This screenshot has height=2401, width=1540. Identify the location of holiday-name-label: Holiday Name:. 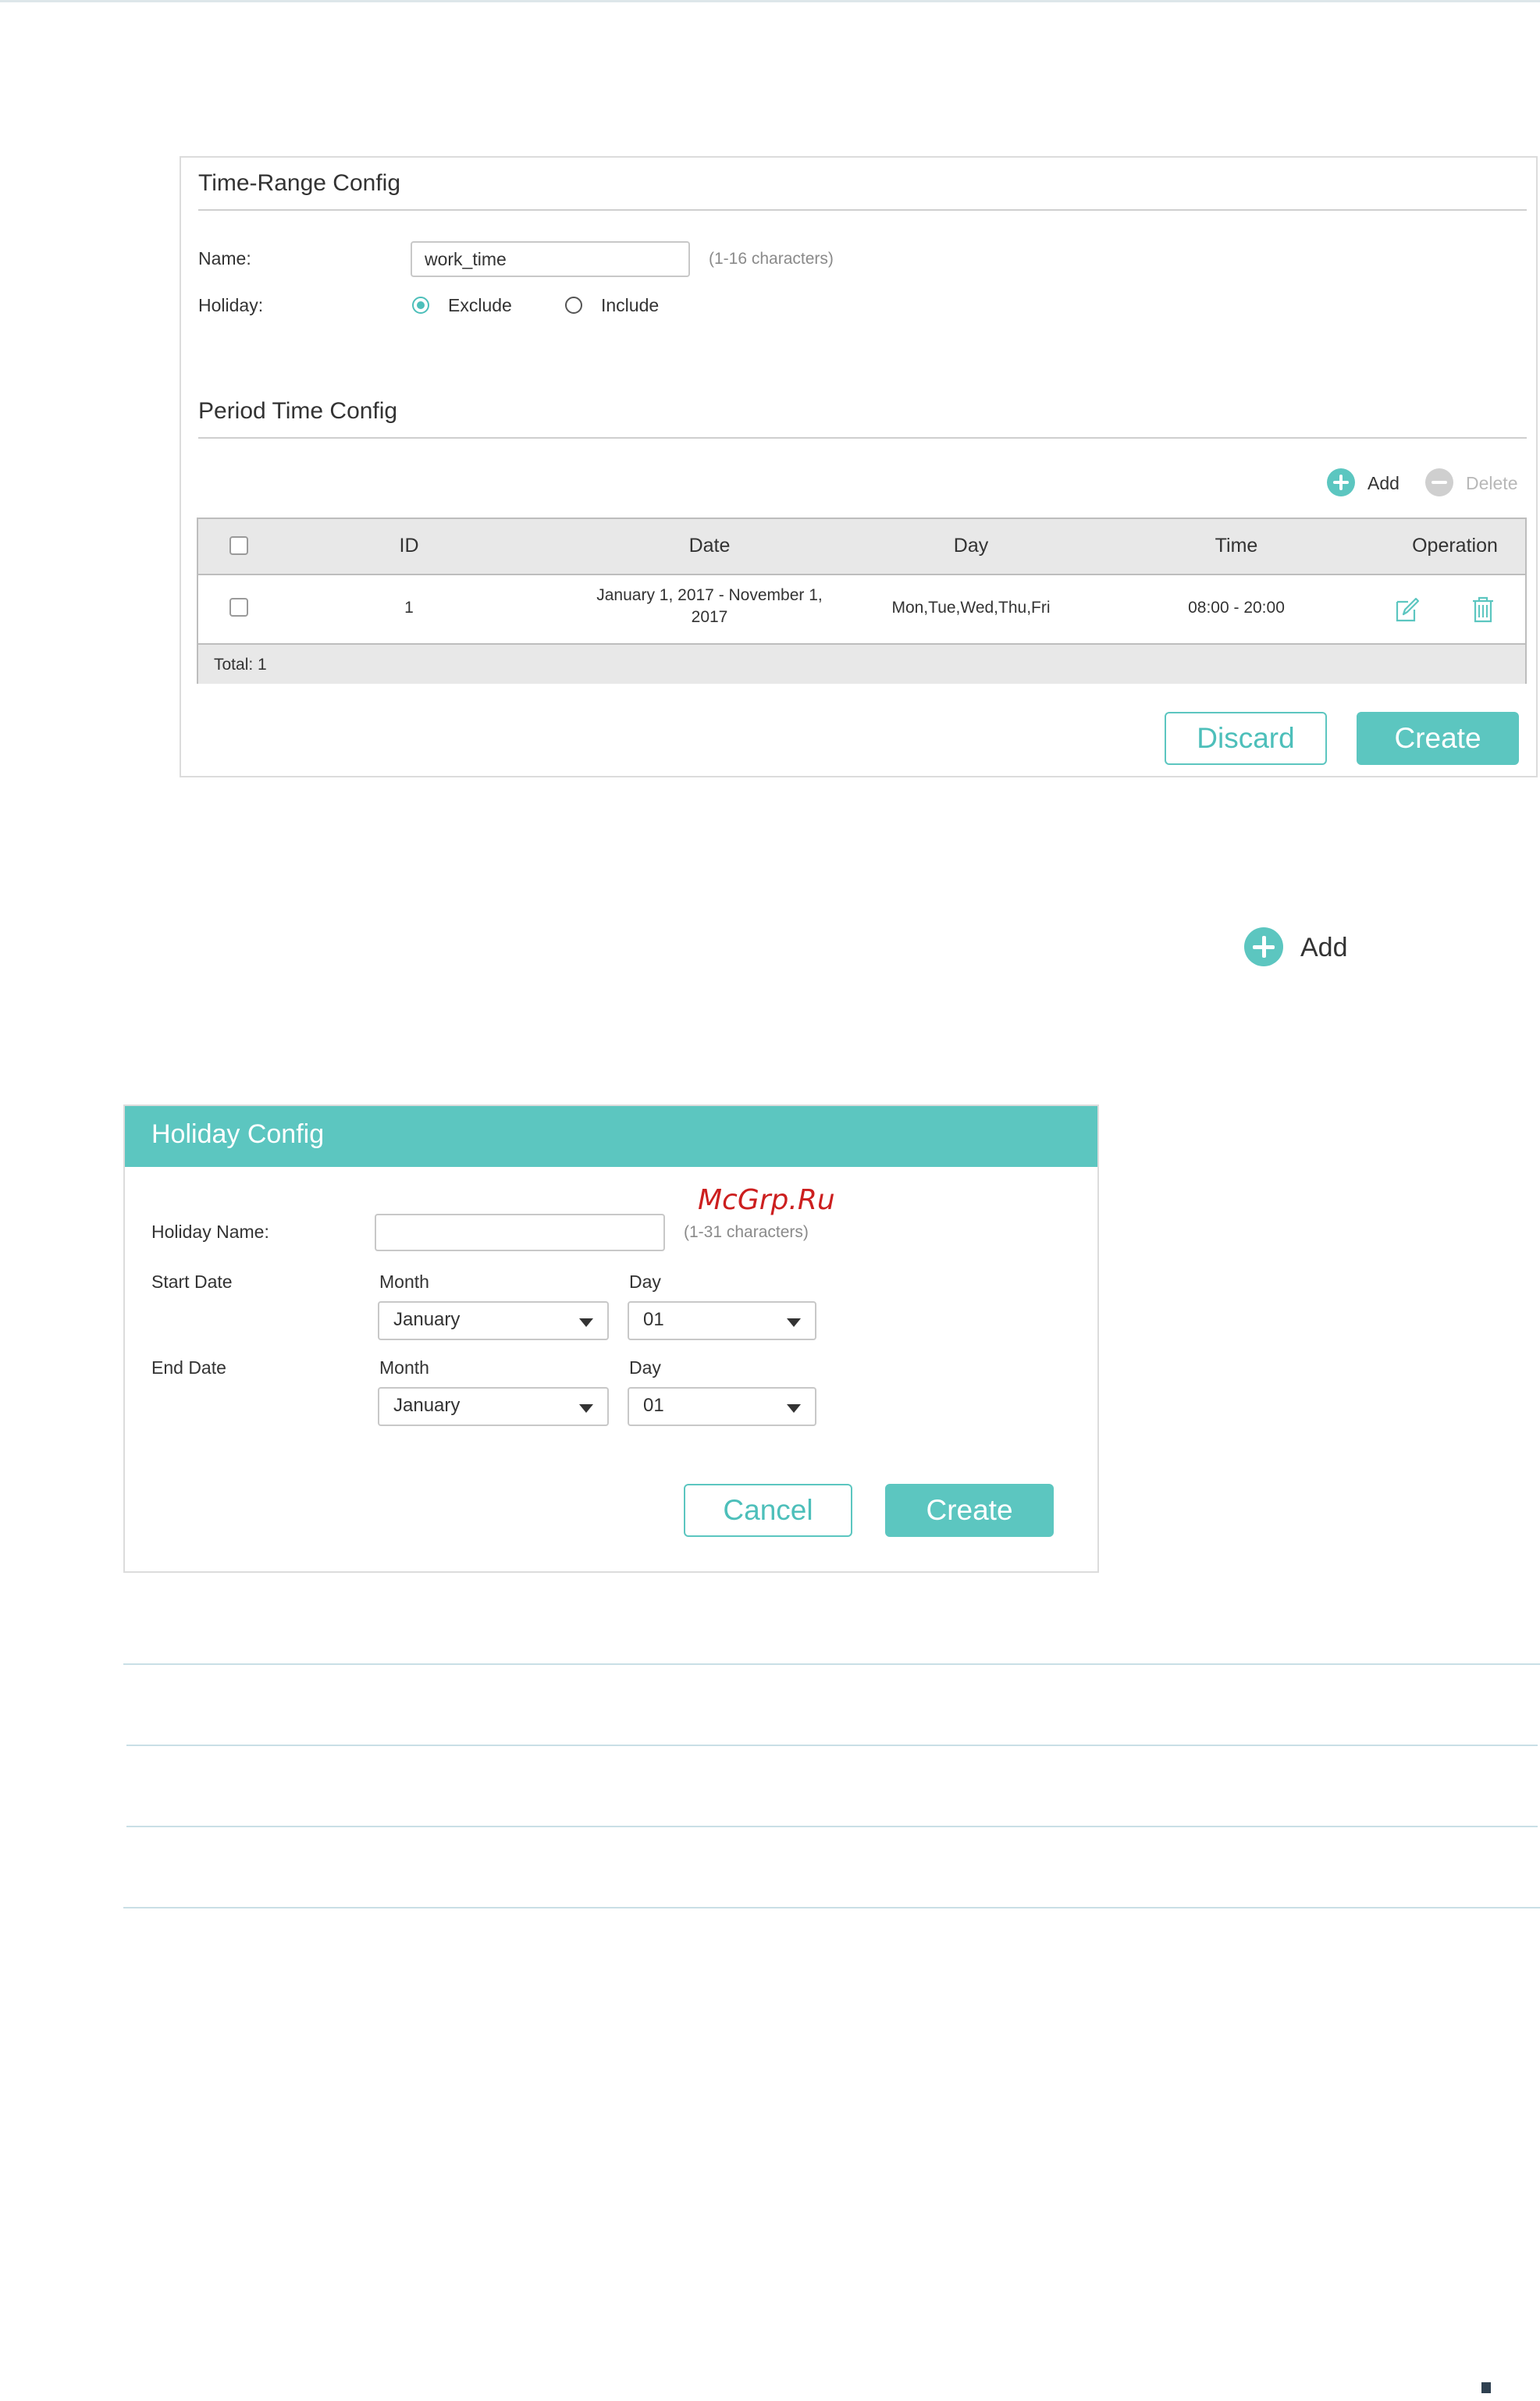
(210, 1232).